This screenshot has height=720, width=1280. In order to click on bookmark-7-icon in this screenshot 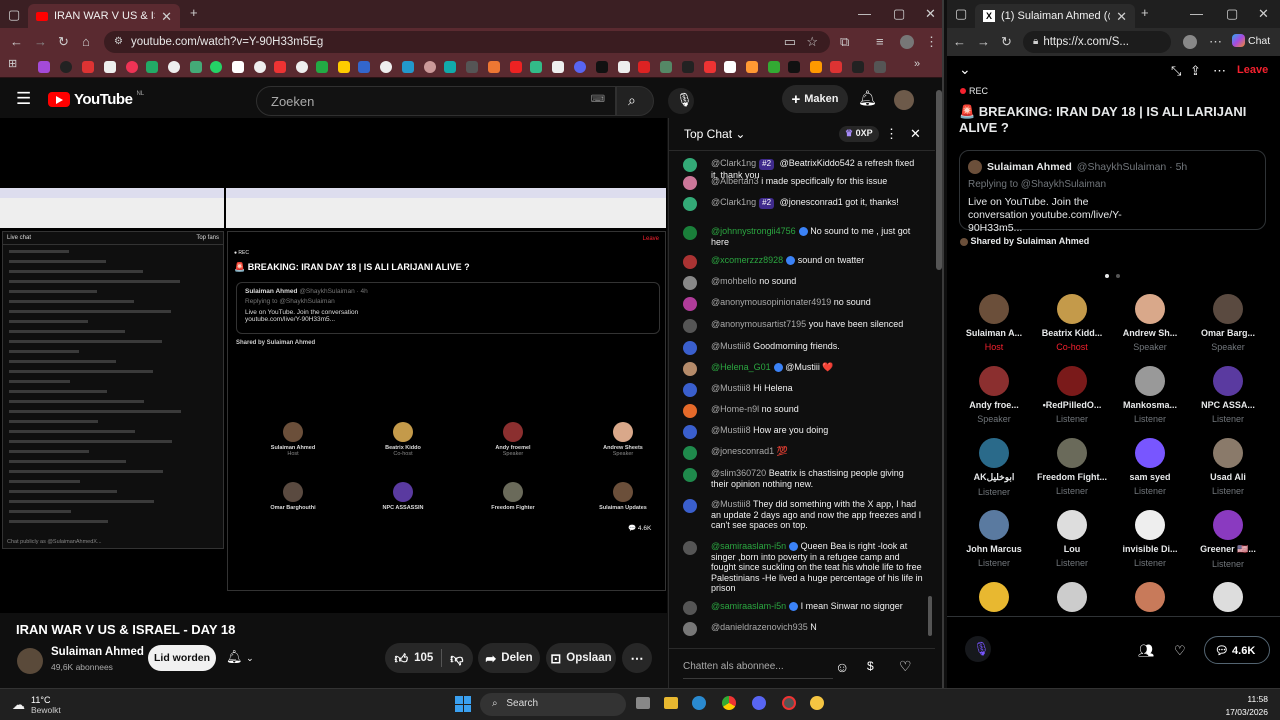, I will do `click(174, 67)`.